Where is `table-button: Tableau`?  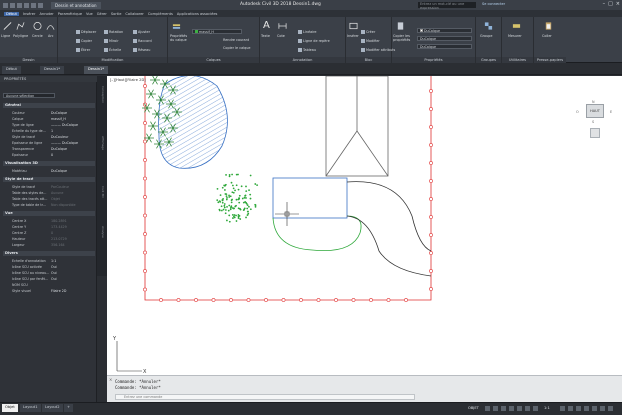 table-button: Tableau is located at coordinates (307, 50).